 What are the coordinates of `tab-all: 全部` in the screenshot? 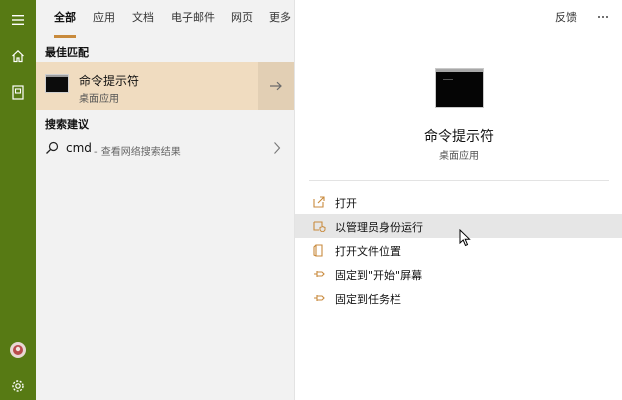 It's located at (65, 19).